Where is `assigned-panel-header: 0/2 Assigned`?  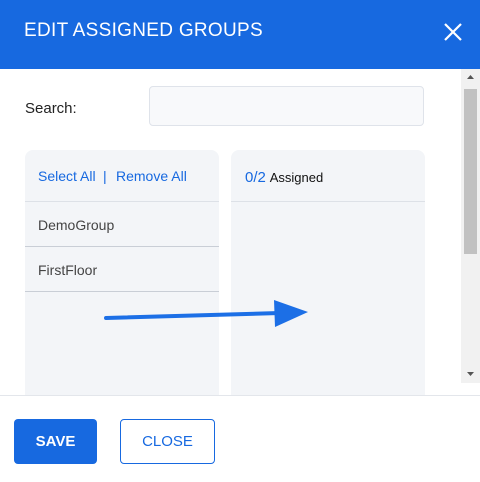
assigned-panel-header: 0/2 Assigned is located at coordinates (328, 176).